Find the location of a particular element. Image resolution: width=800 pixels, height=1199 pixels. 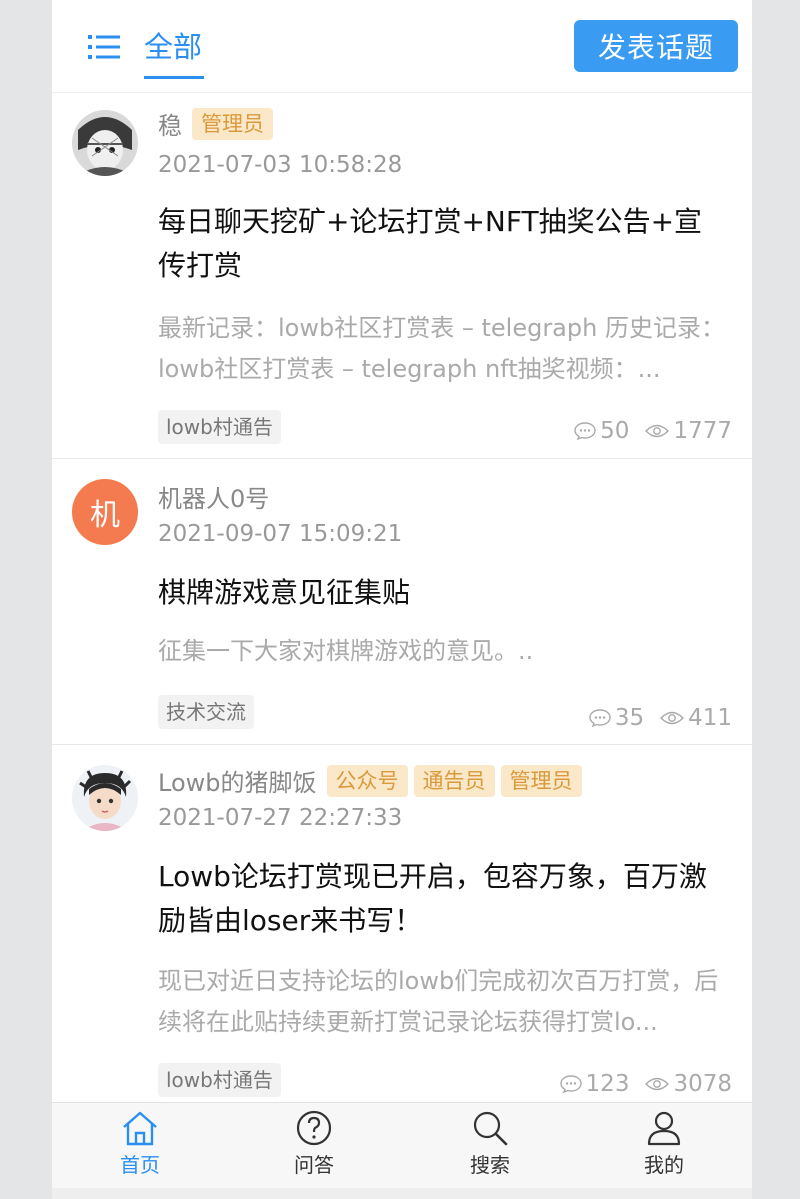

post-time: 2021-07-03 10:58:28 is located at coordinates (280, 165).